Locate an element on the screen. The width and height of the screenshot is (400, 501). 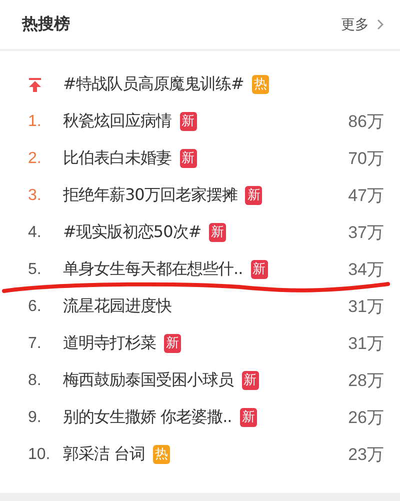
search-count: 70万 is located at coordinates (366, 159).